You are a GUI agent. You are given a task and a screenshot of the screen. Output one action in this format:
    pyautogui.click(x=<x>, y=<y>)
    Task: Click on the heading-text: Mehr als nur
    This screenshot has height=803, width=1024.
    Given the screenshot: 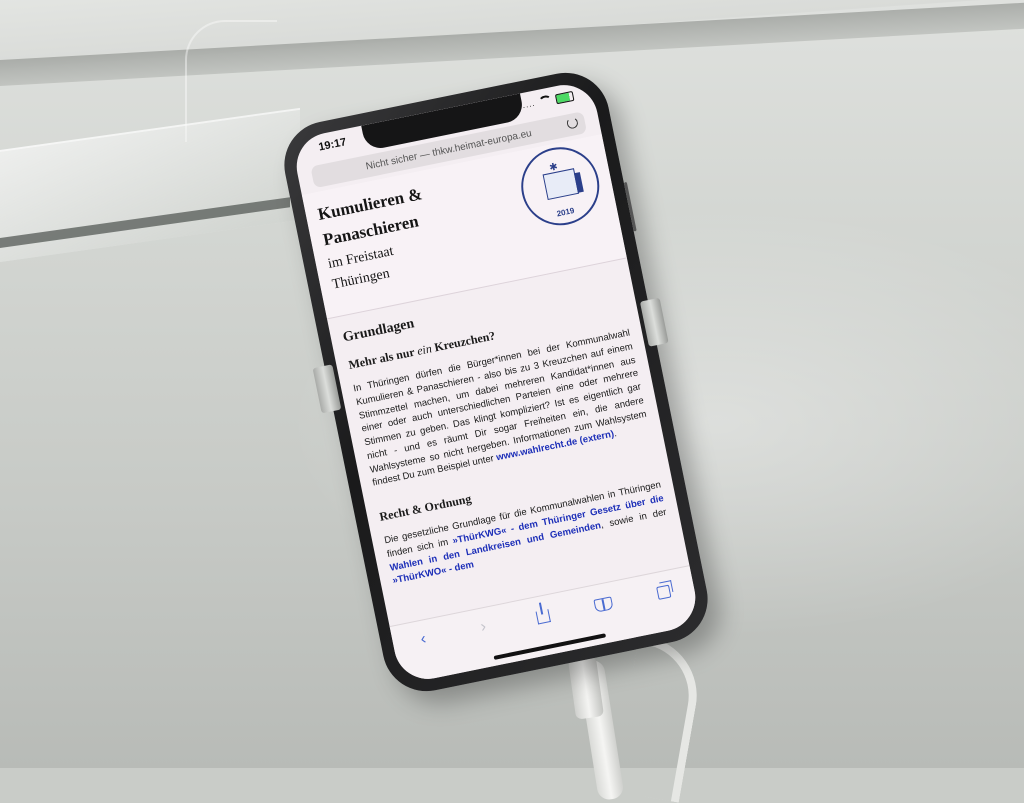 What is the action you would take?
    pyautogui.click(x=383, y=358)
    